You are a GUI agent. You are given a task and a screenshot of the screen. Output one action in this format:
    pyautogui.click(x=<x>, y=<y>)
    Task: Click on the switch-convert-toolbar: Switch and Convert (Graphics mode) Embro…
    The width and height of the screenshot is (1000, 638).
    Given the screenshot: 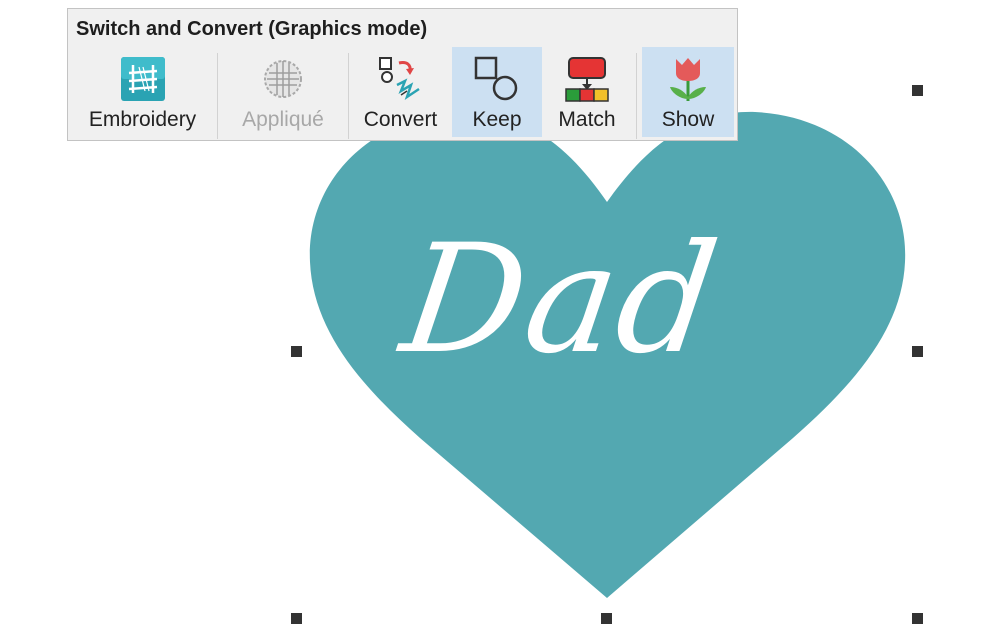 What is the action you would take?
    pyautogui.click(x=402, y=74)
    